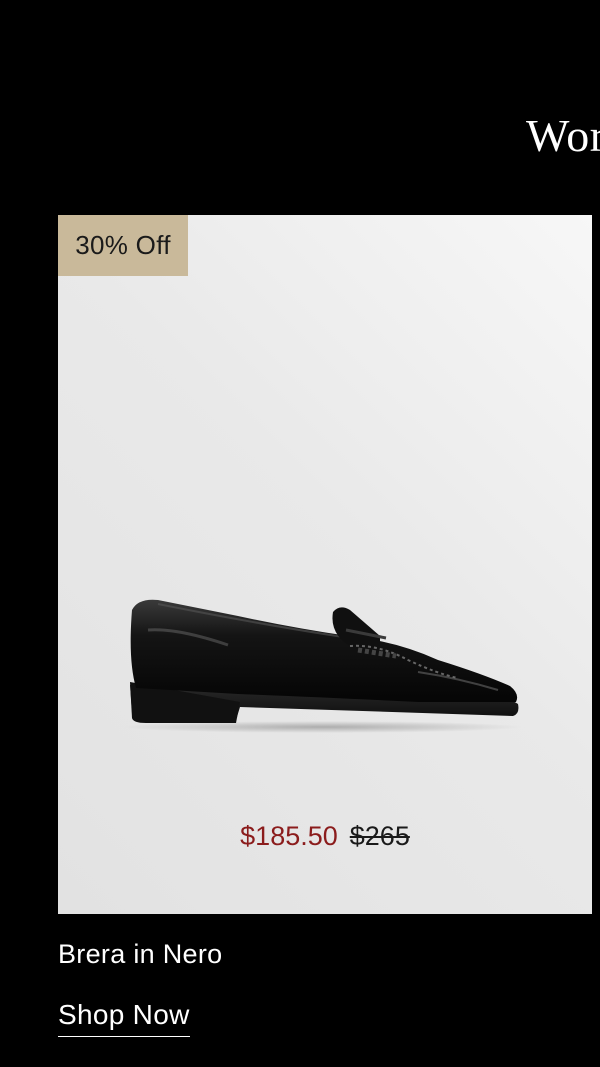  Describe the element at coordinates (596, 564) in the screenshot. I see `next-card-edge` at that location.